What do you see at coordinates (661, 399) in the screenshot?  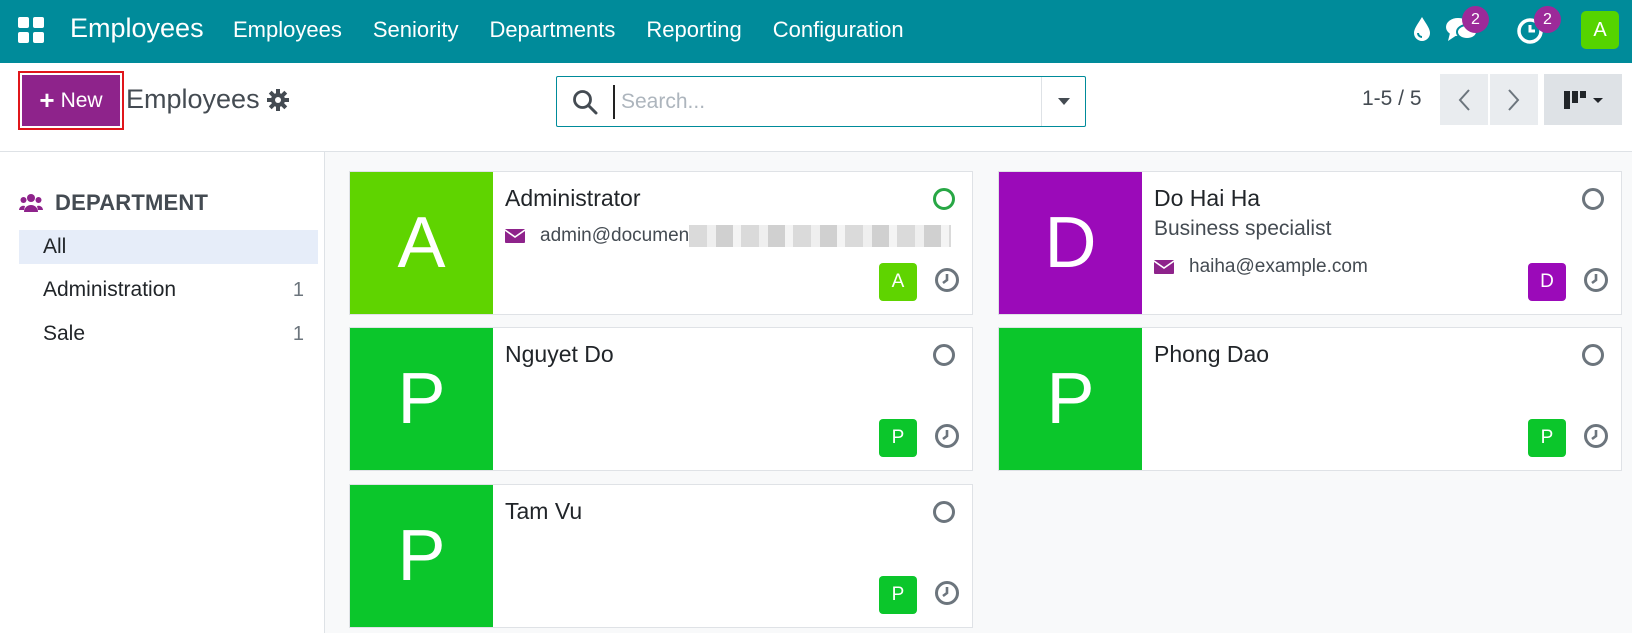 I see `employee-card: P Nguyet Do P` at bounding box center [661, 399].